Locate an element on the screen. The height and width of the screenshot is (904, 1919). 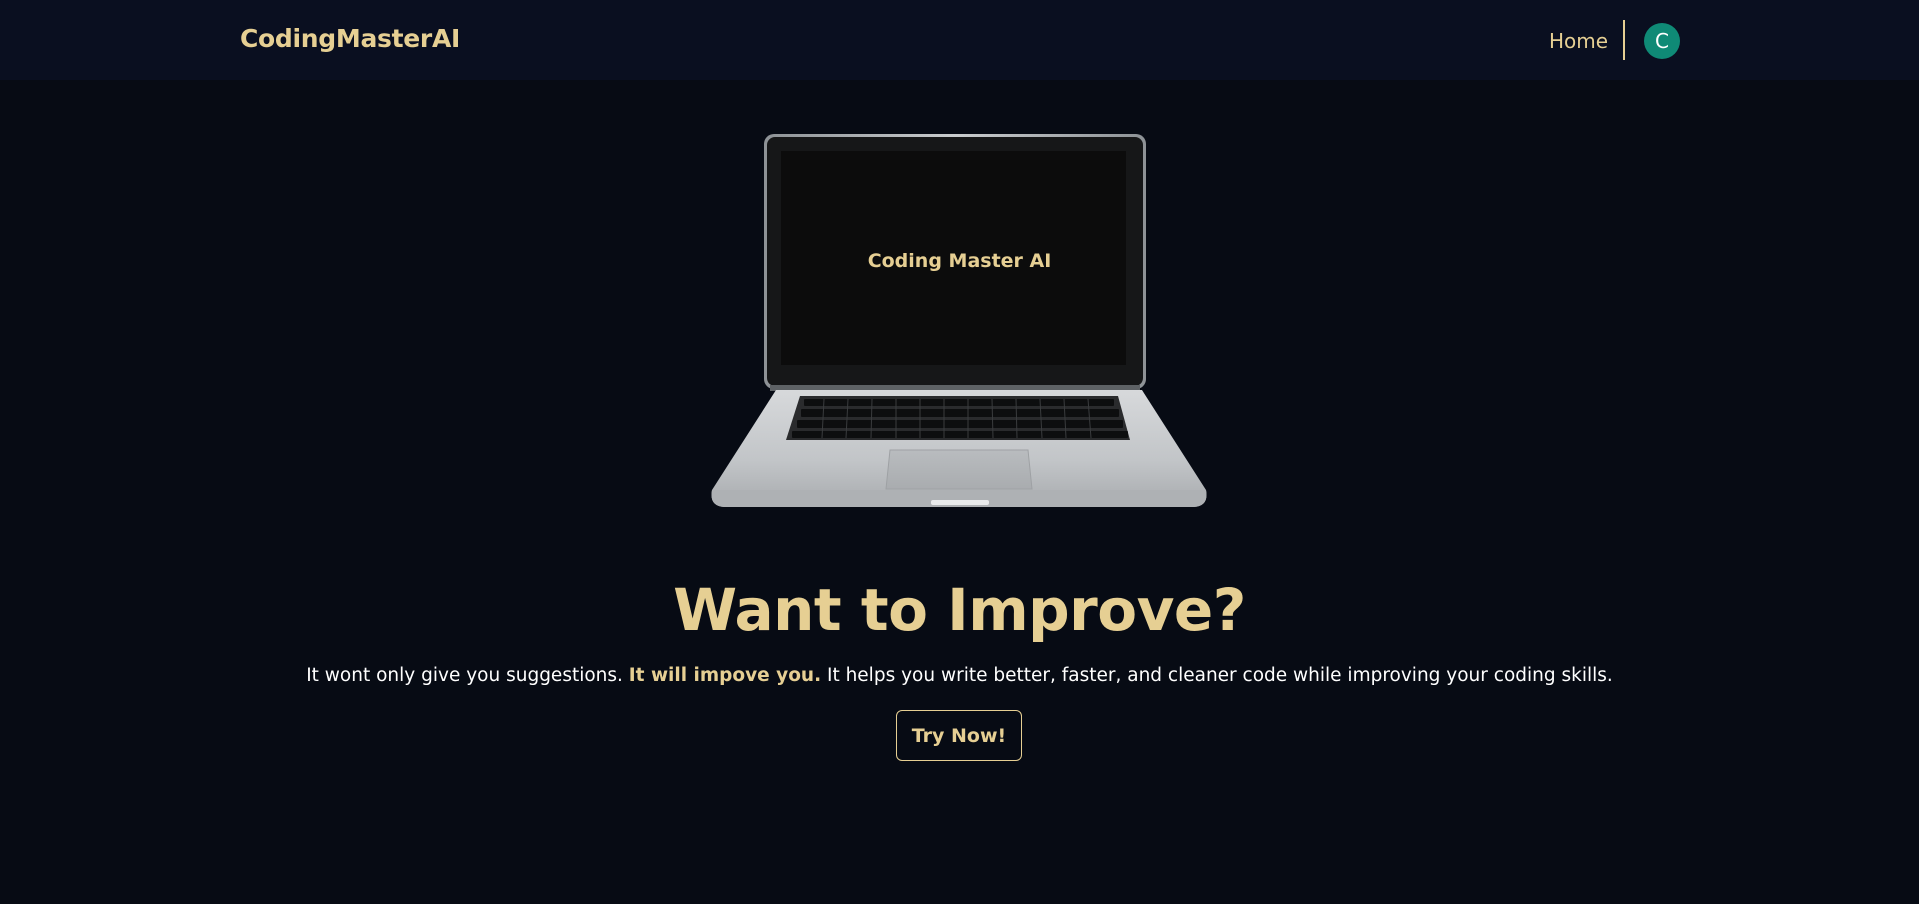
hero-headline: Want to Improve? is located at coordinates (959, 610).